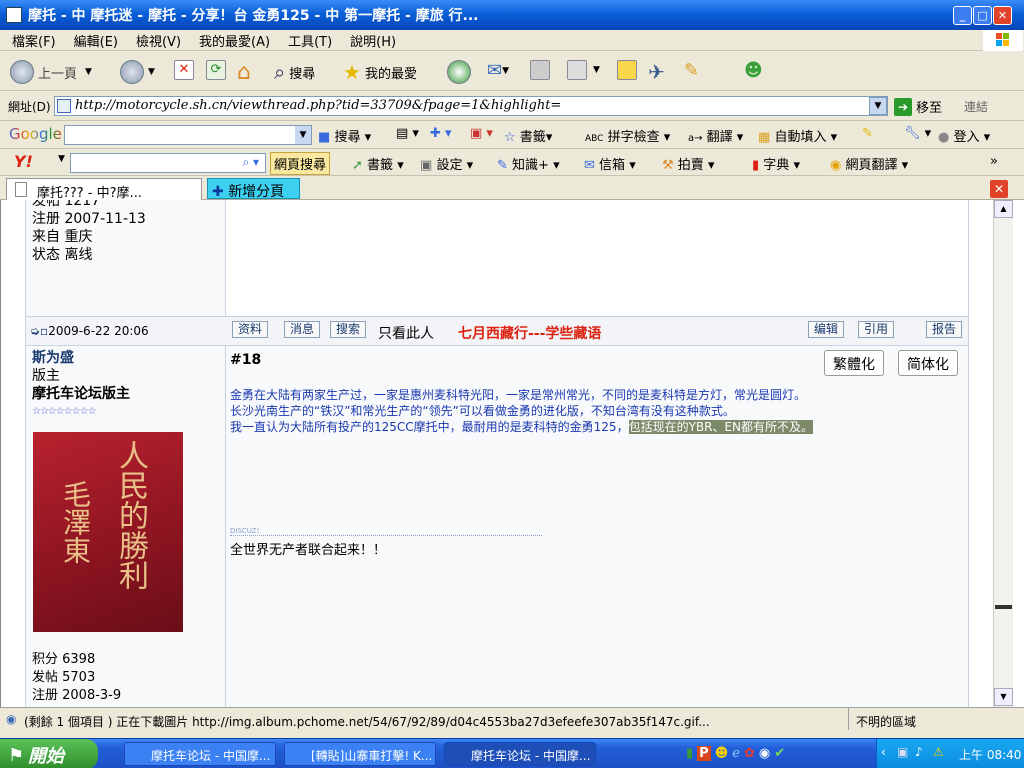  Describe the element at coordinates (919, 752) in the screenshot. I see `volume-icon: ♪` at that location.